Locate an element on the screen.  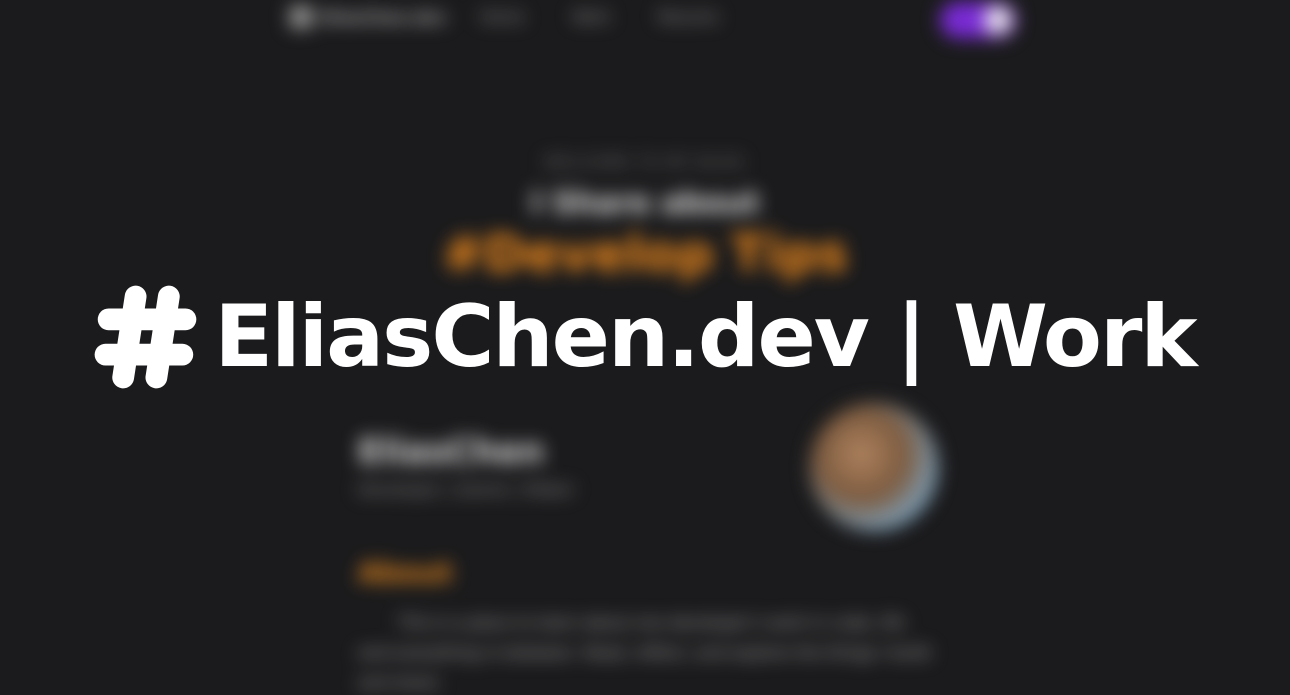
hero-topic: #Develop Tips is located at coordinates (645, 254).